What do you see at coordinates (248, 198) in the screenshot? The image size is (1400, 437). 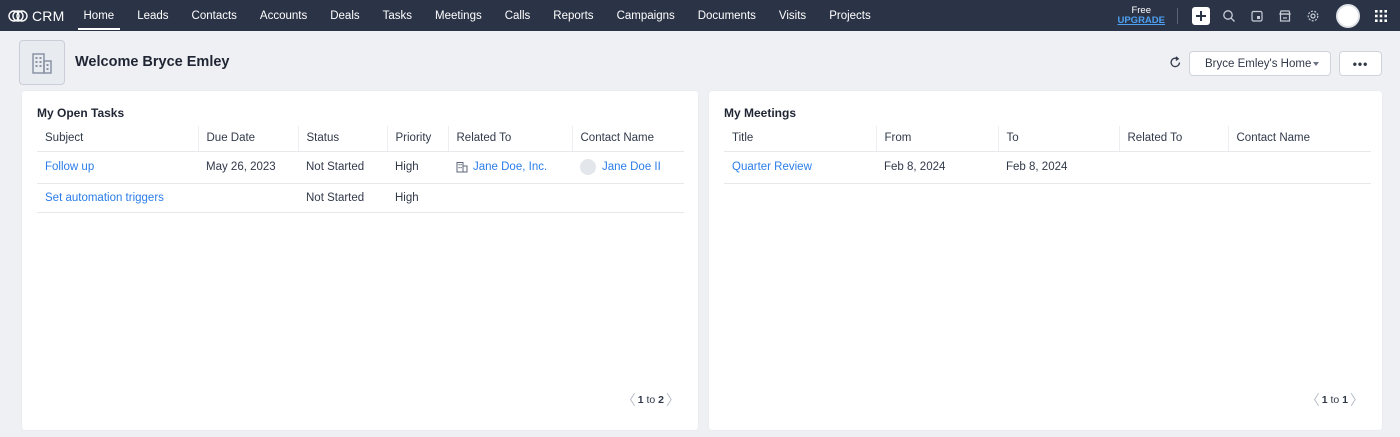 I see `task-due-date` at bounding box center [248, 198].